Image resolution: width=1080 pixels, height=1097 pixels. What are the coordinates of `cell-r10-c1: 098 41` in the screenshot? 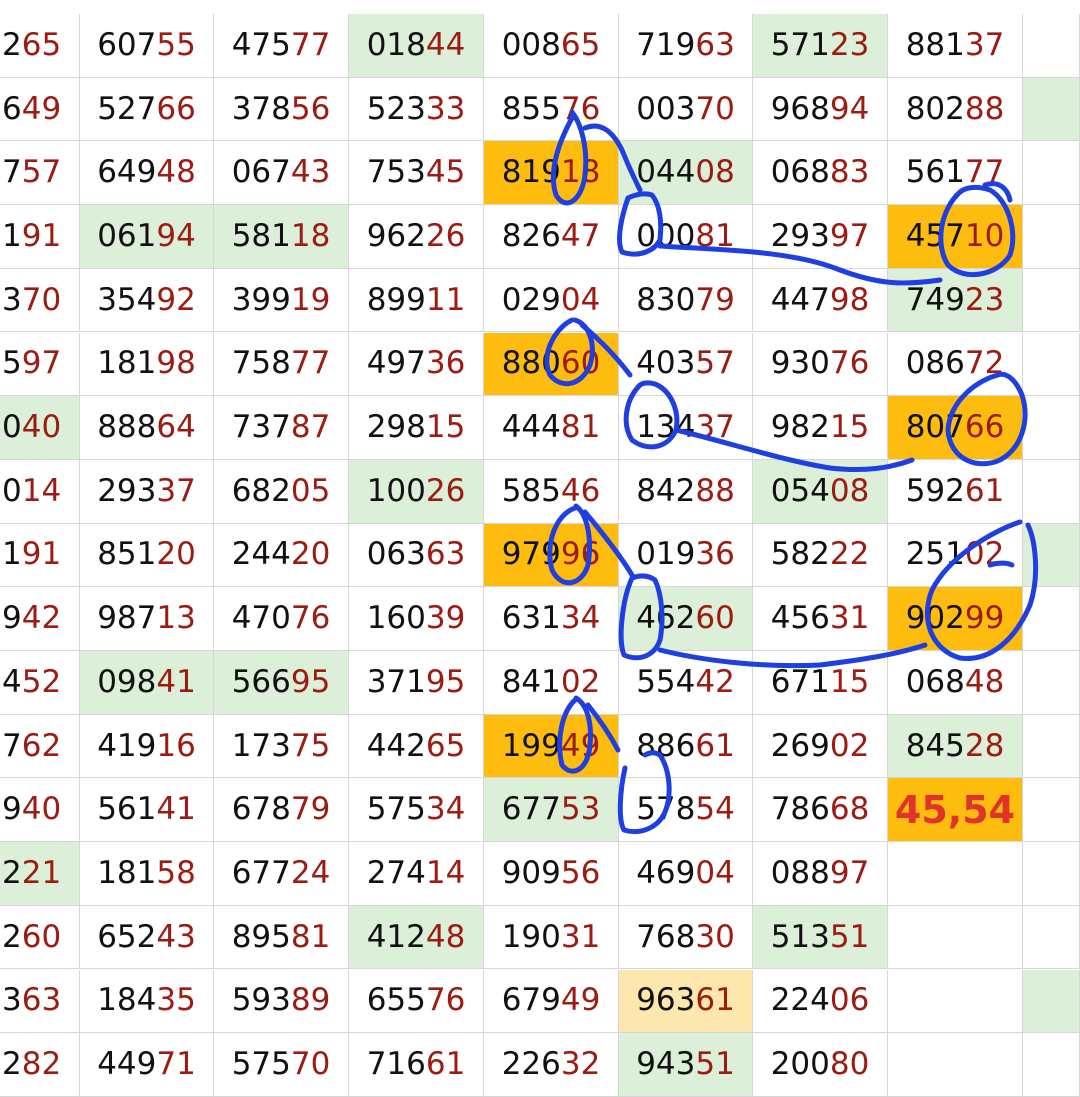 It's located at (147, 683).